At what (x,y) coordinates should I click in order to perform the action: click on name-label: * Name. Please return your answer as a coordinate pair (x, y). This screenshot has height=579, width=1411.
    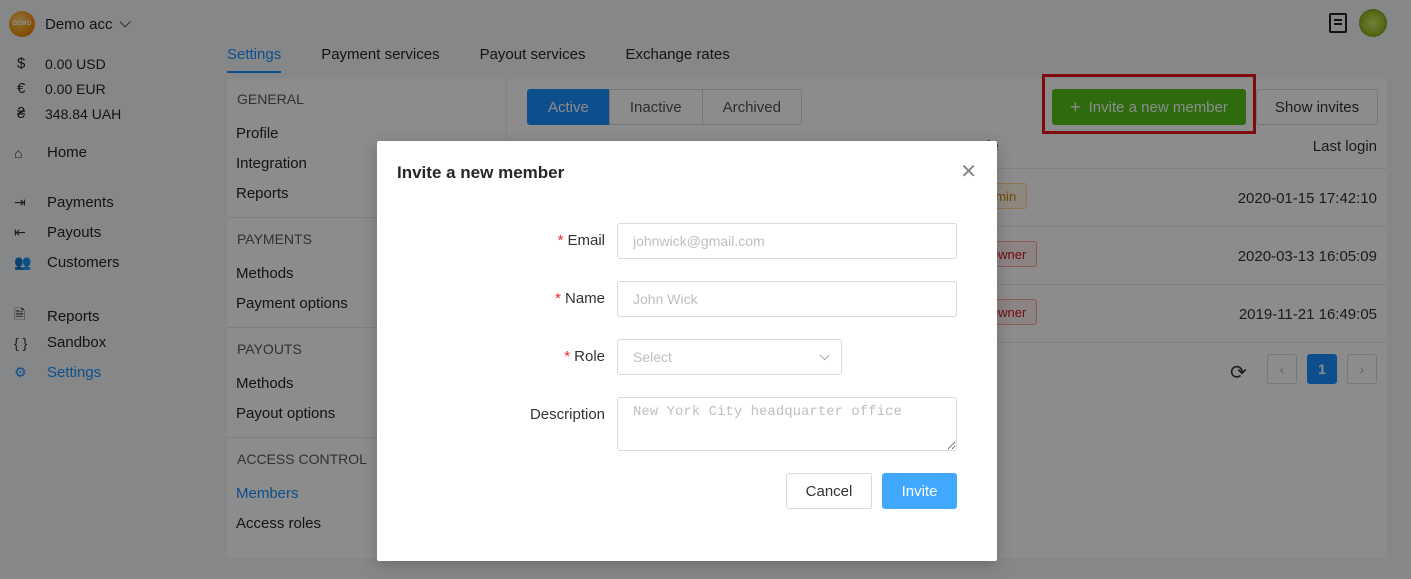
    Looking at the image, I should click on (580, 298).